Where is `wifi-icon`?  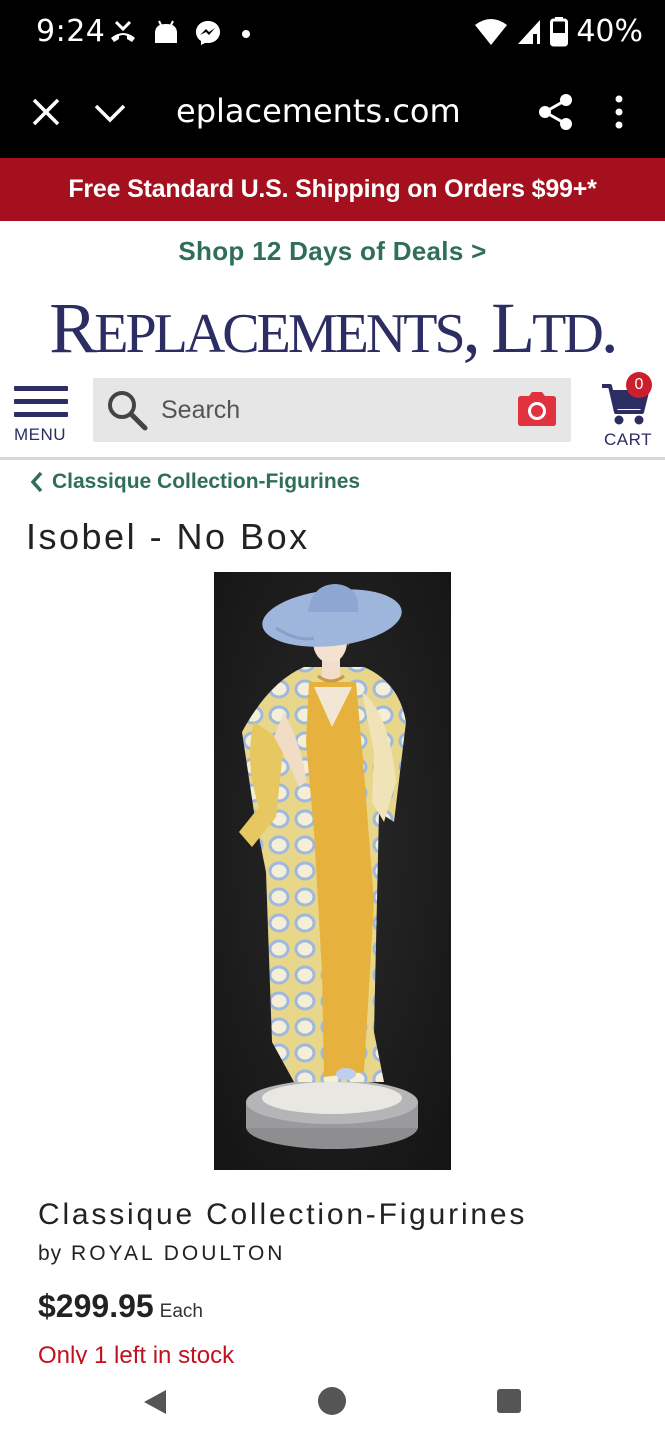
wifi-icon is located at coordinates (491, 31).